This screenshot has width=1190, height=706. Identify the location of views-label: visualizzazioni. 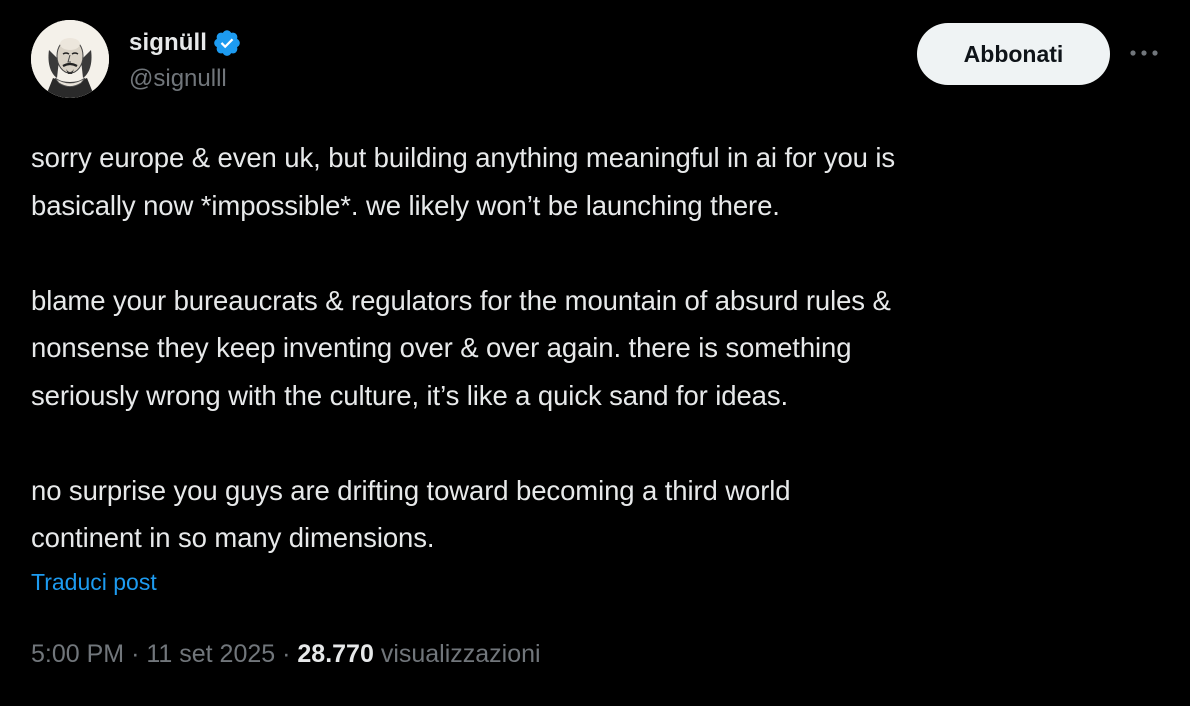
(460, 654).